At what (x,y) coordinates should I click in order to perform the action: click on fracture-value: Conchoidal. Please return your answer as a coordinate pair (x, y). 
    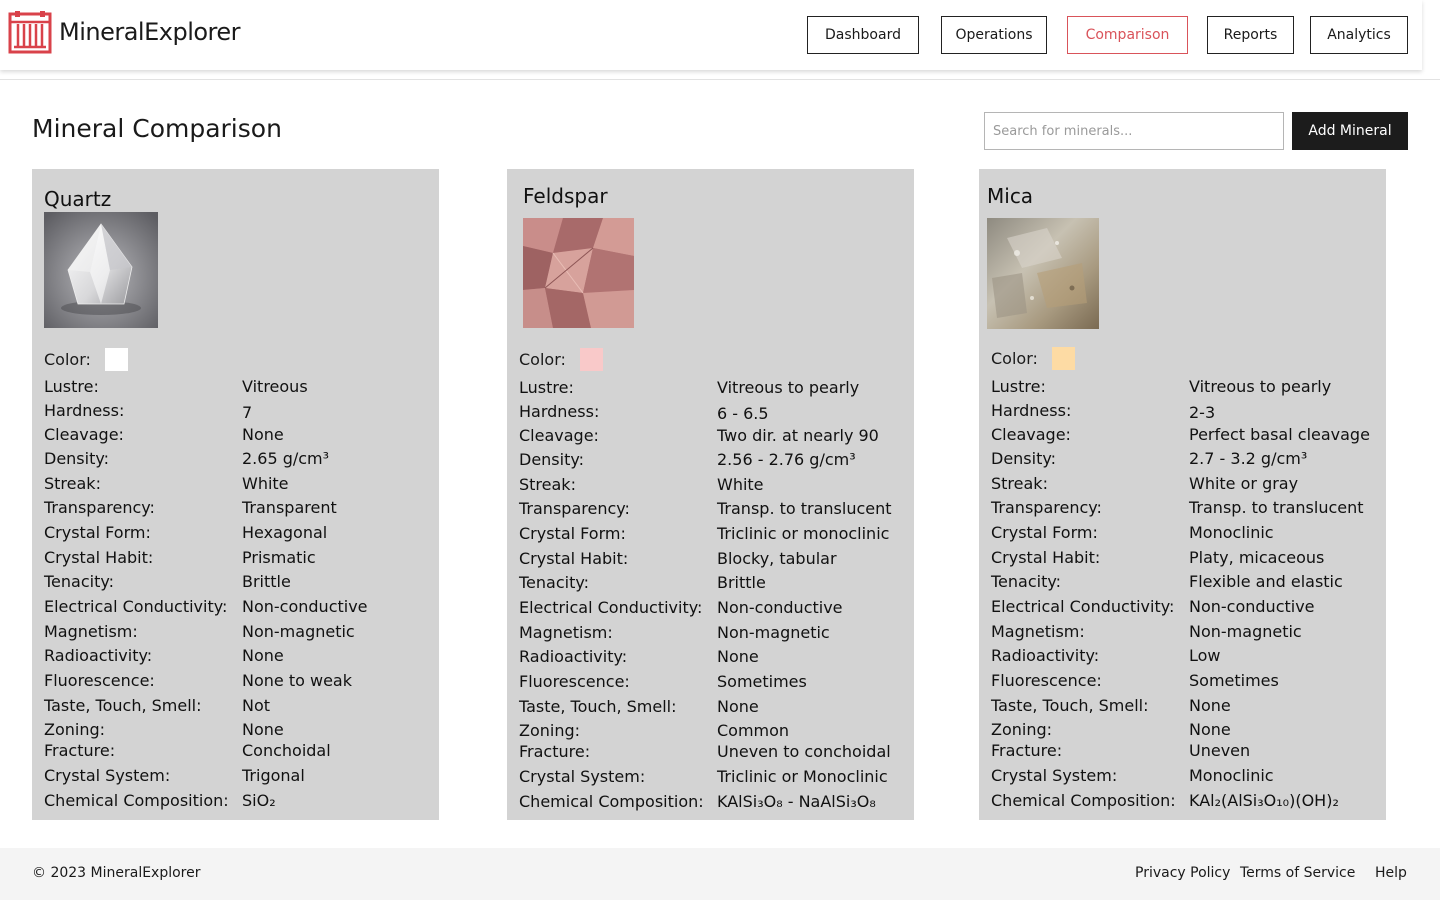
    Looking at the image, I should click on (286, 750).